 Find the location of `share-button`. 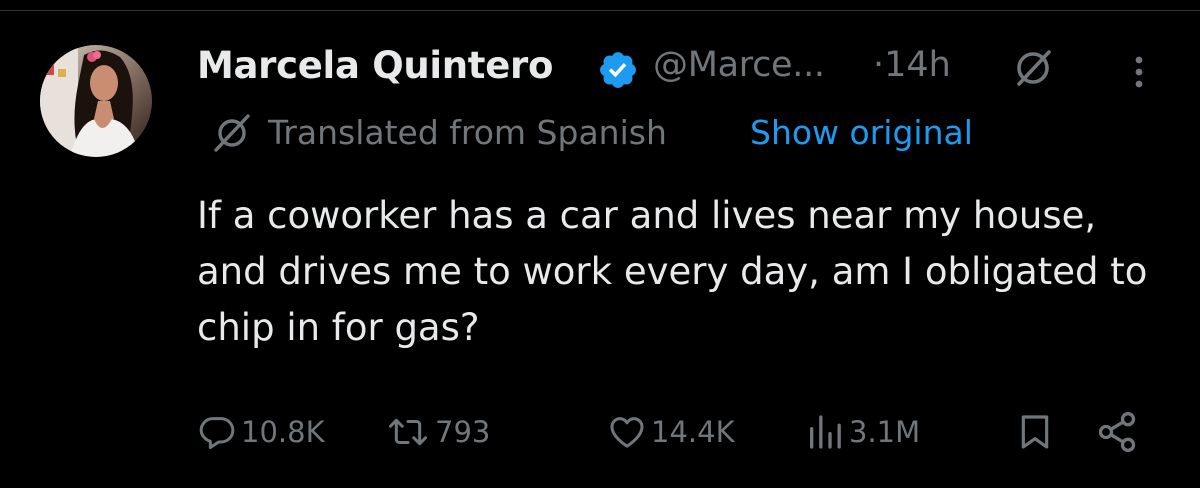

share-button is located at coordinates (1117, 432).